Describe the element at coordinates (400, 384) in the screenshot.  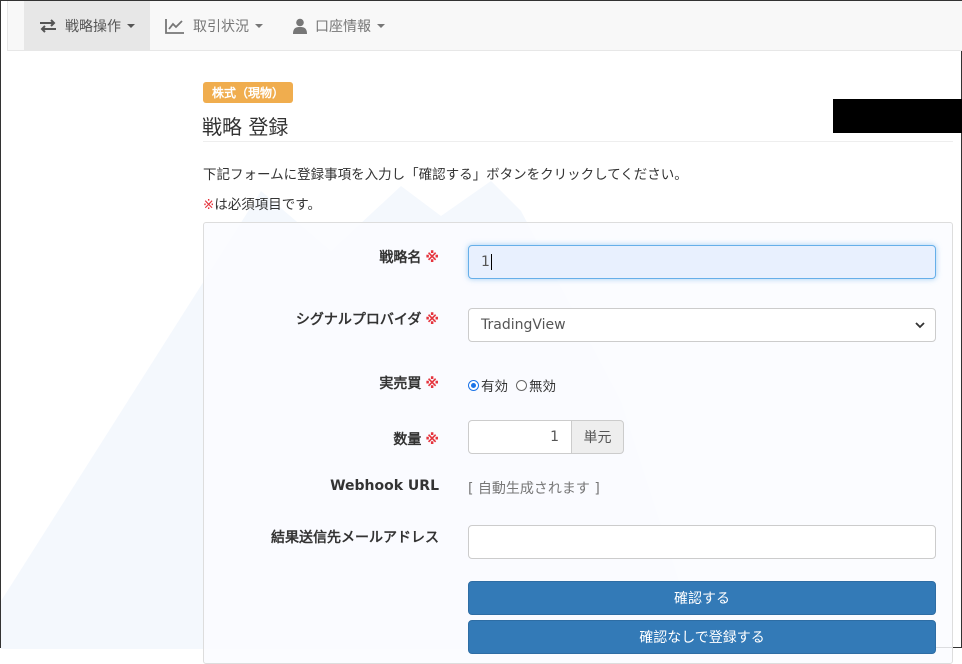
I see `real-trading-label-text: 実売買` at that location.